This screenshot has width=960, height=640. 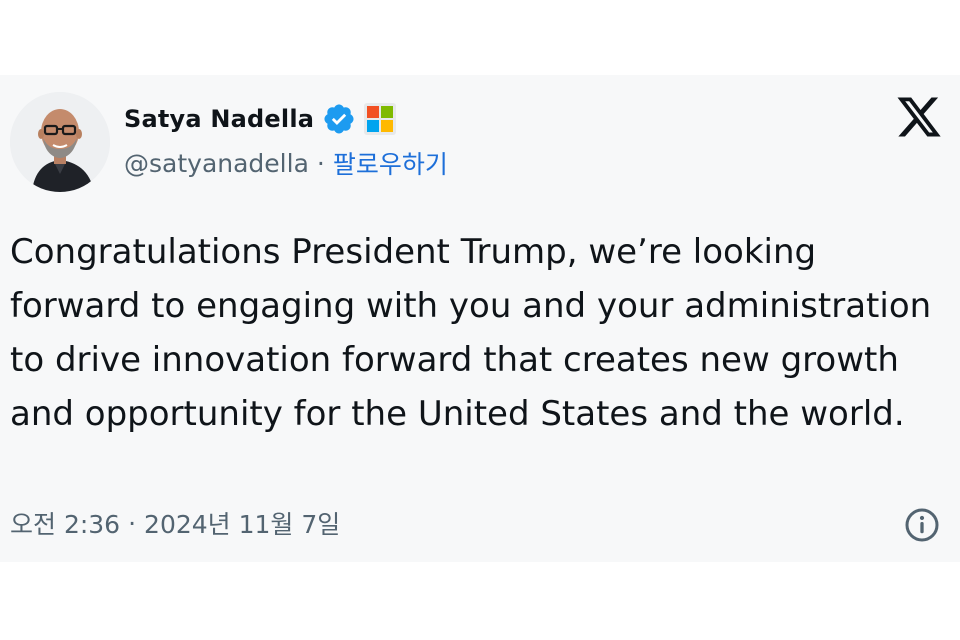 What do you see at coordinates (380, 119) in the screenshot?
I see `microsoft-affiliate-icon` at bounding box center [380, 119].